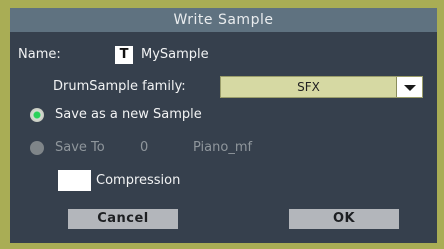 Image resolution: width=444 pixels, height=249 pixels. Describe the element at coordinates (175, 54) in the screenshot. I see `name-value: MySample` at that location.